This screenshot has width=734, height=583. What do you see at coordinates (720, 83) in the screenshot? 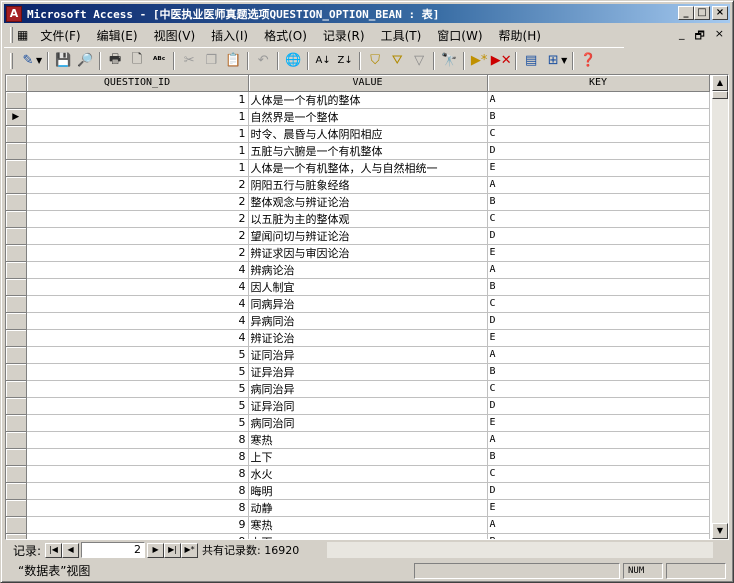
I see `scroll-up-button: ▲` at bounding box center [720, 83].